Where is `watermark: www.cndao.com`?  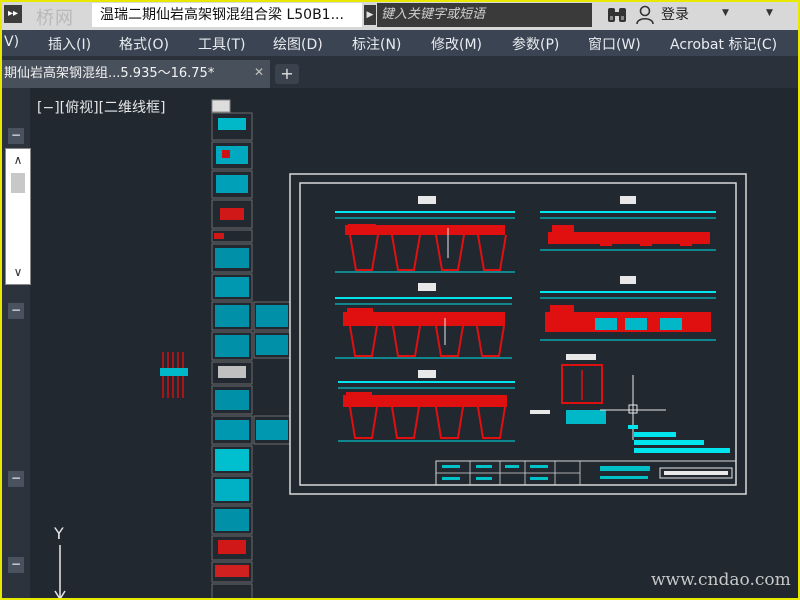 watermark: www.cndao.com is located at coordinates (721, 580).